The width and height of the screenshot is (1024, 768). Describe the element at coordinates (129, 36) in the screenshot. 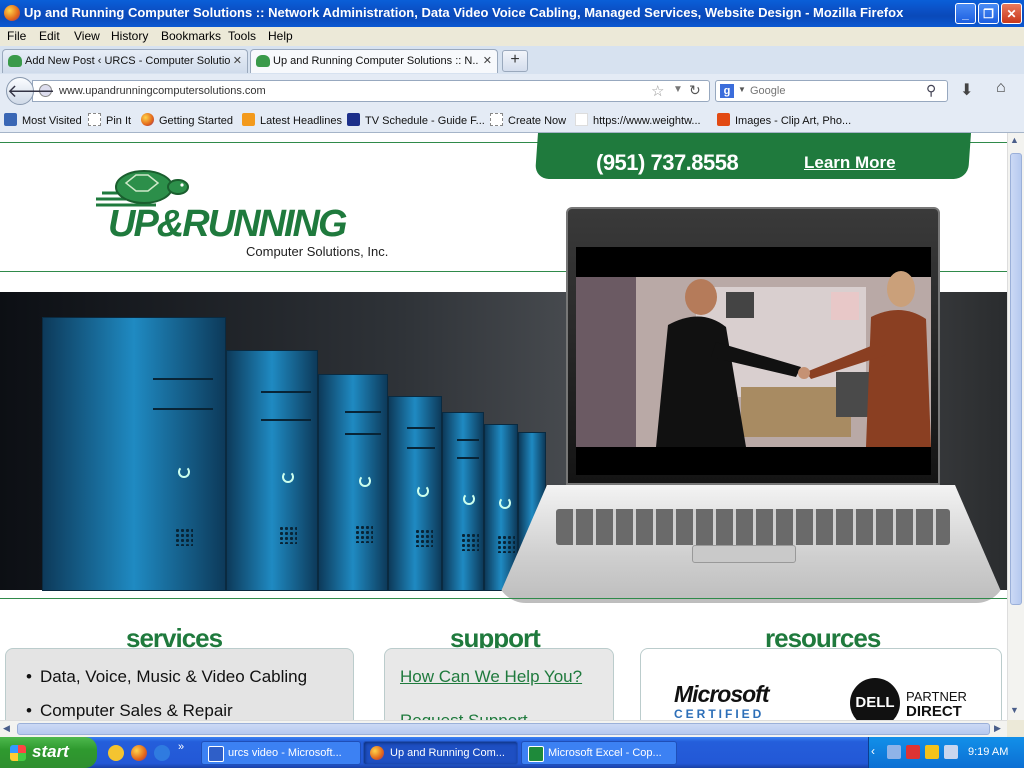

I see `menu-history: History` at that location.